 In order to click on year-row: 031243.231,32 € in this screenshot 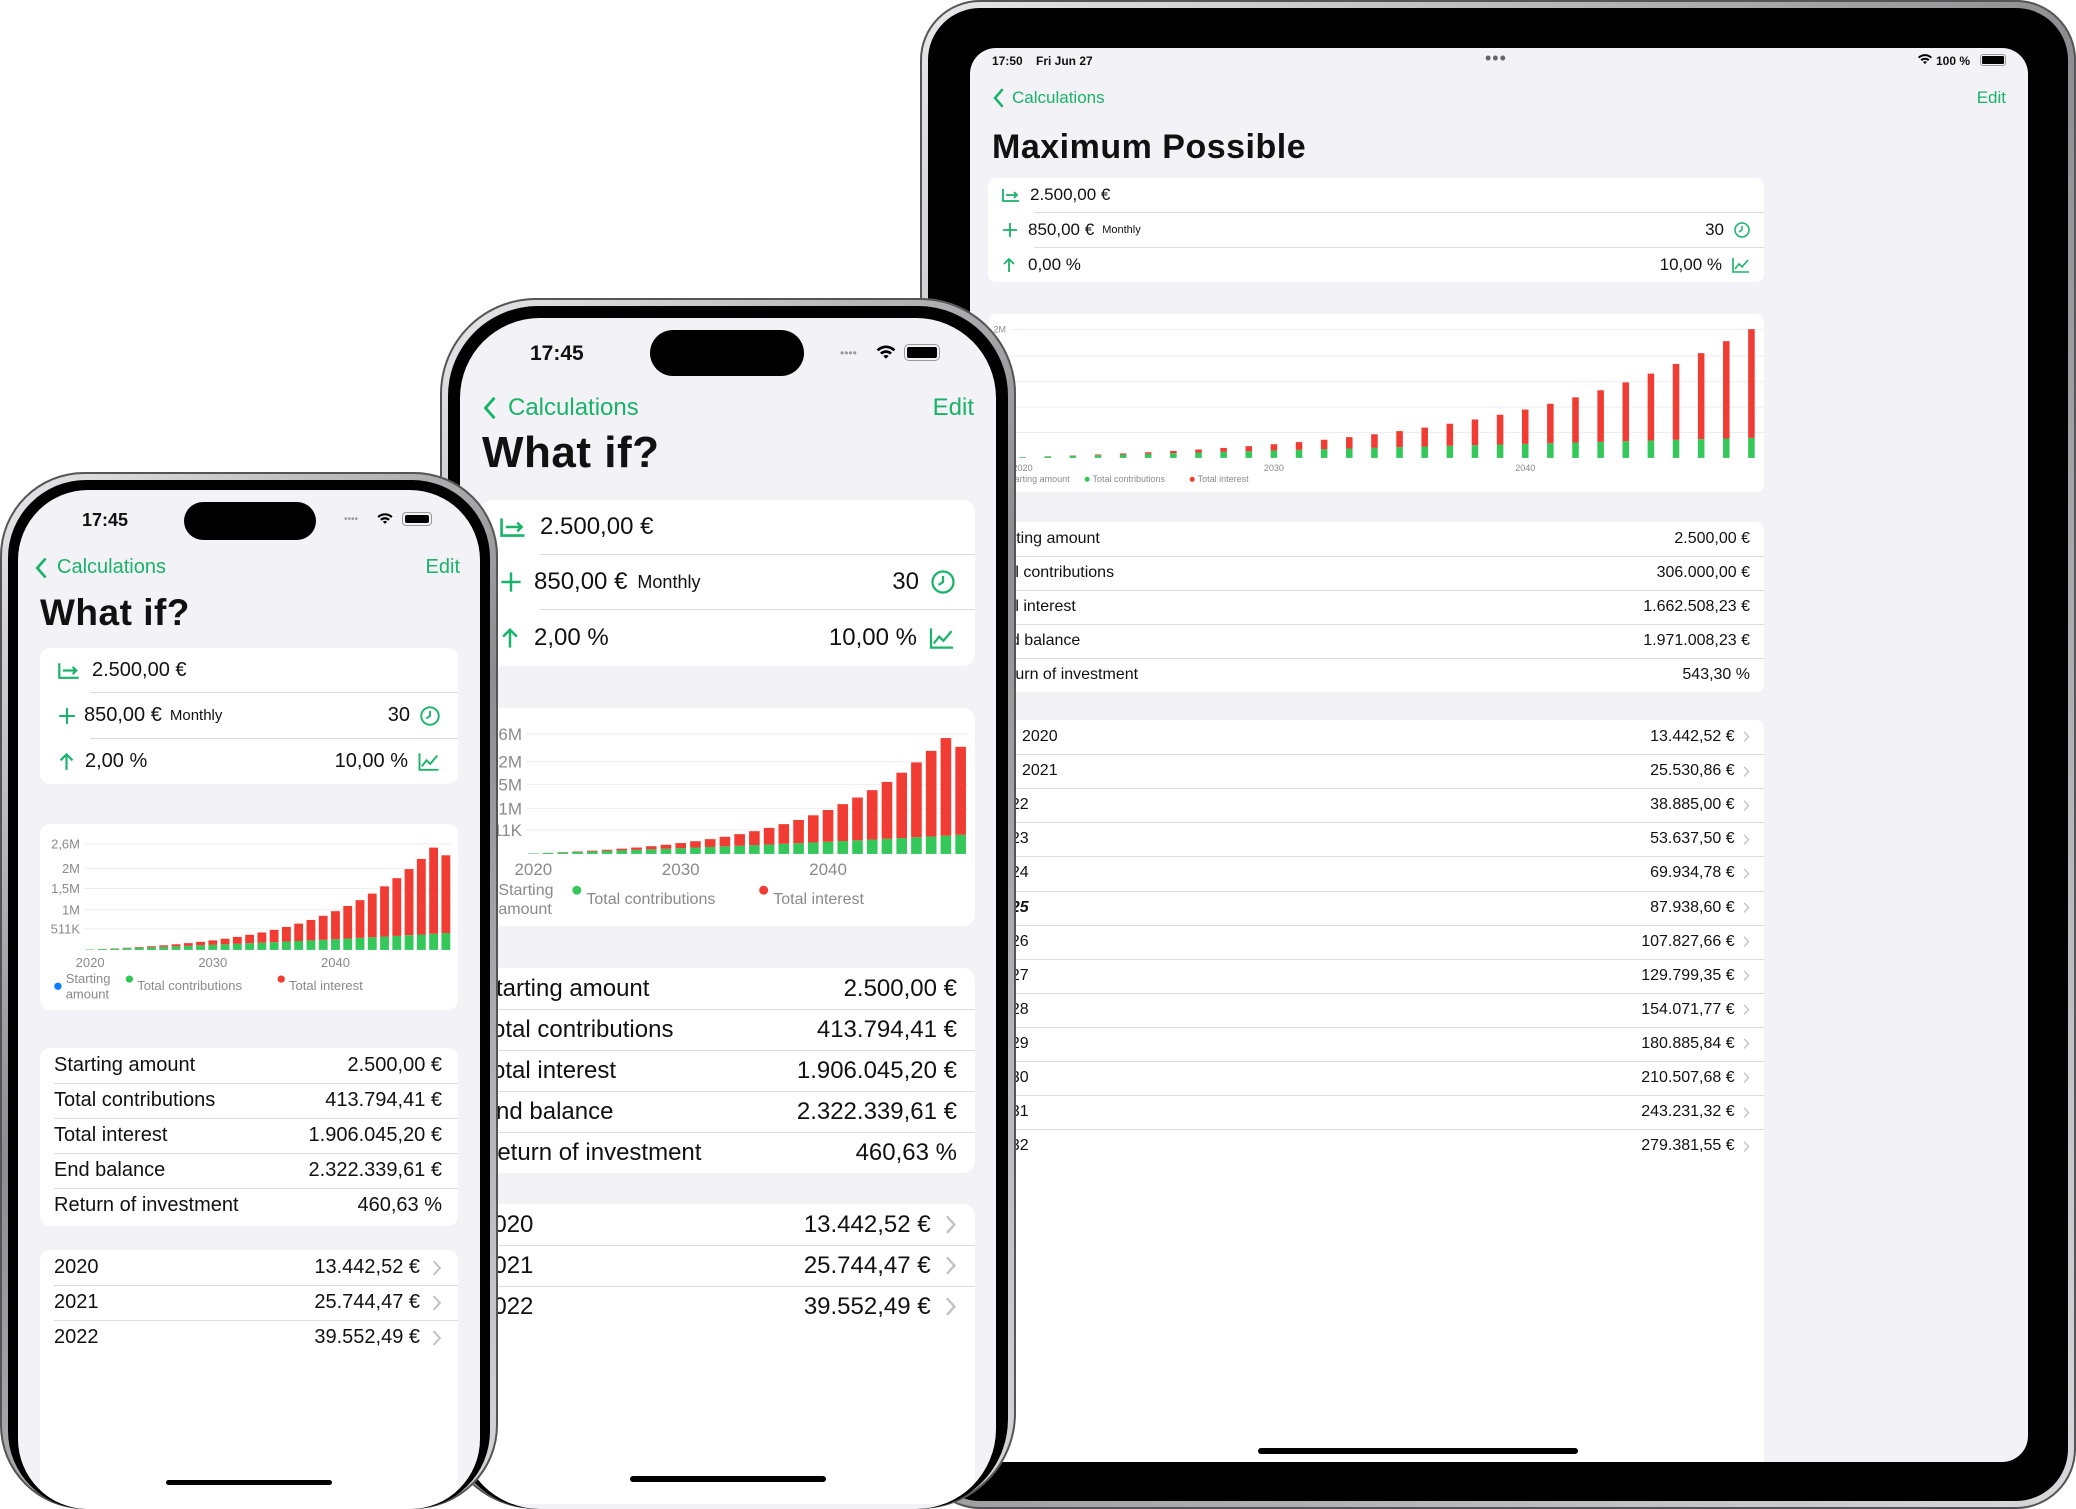, I will do `click(1376, 1112)`.